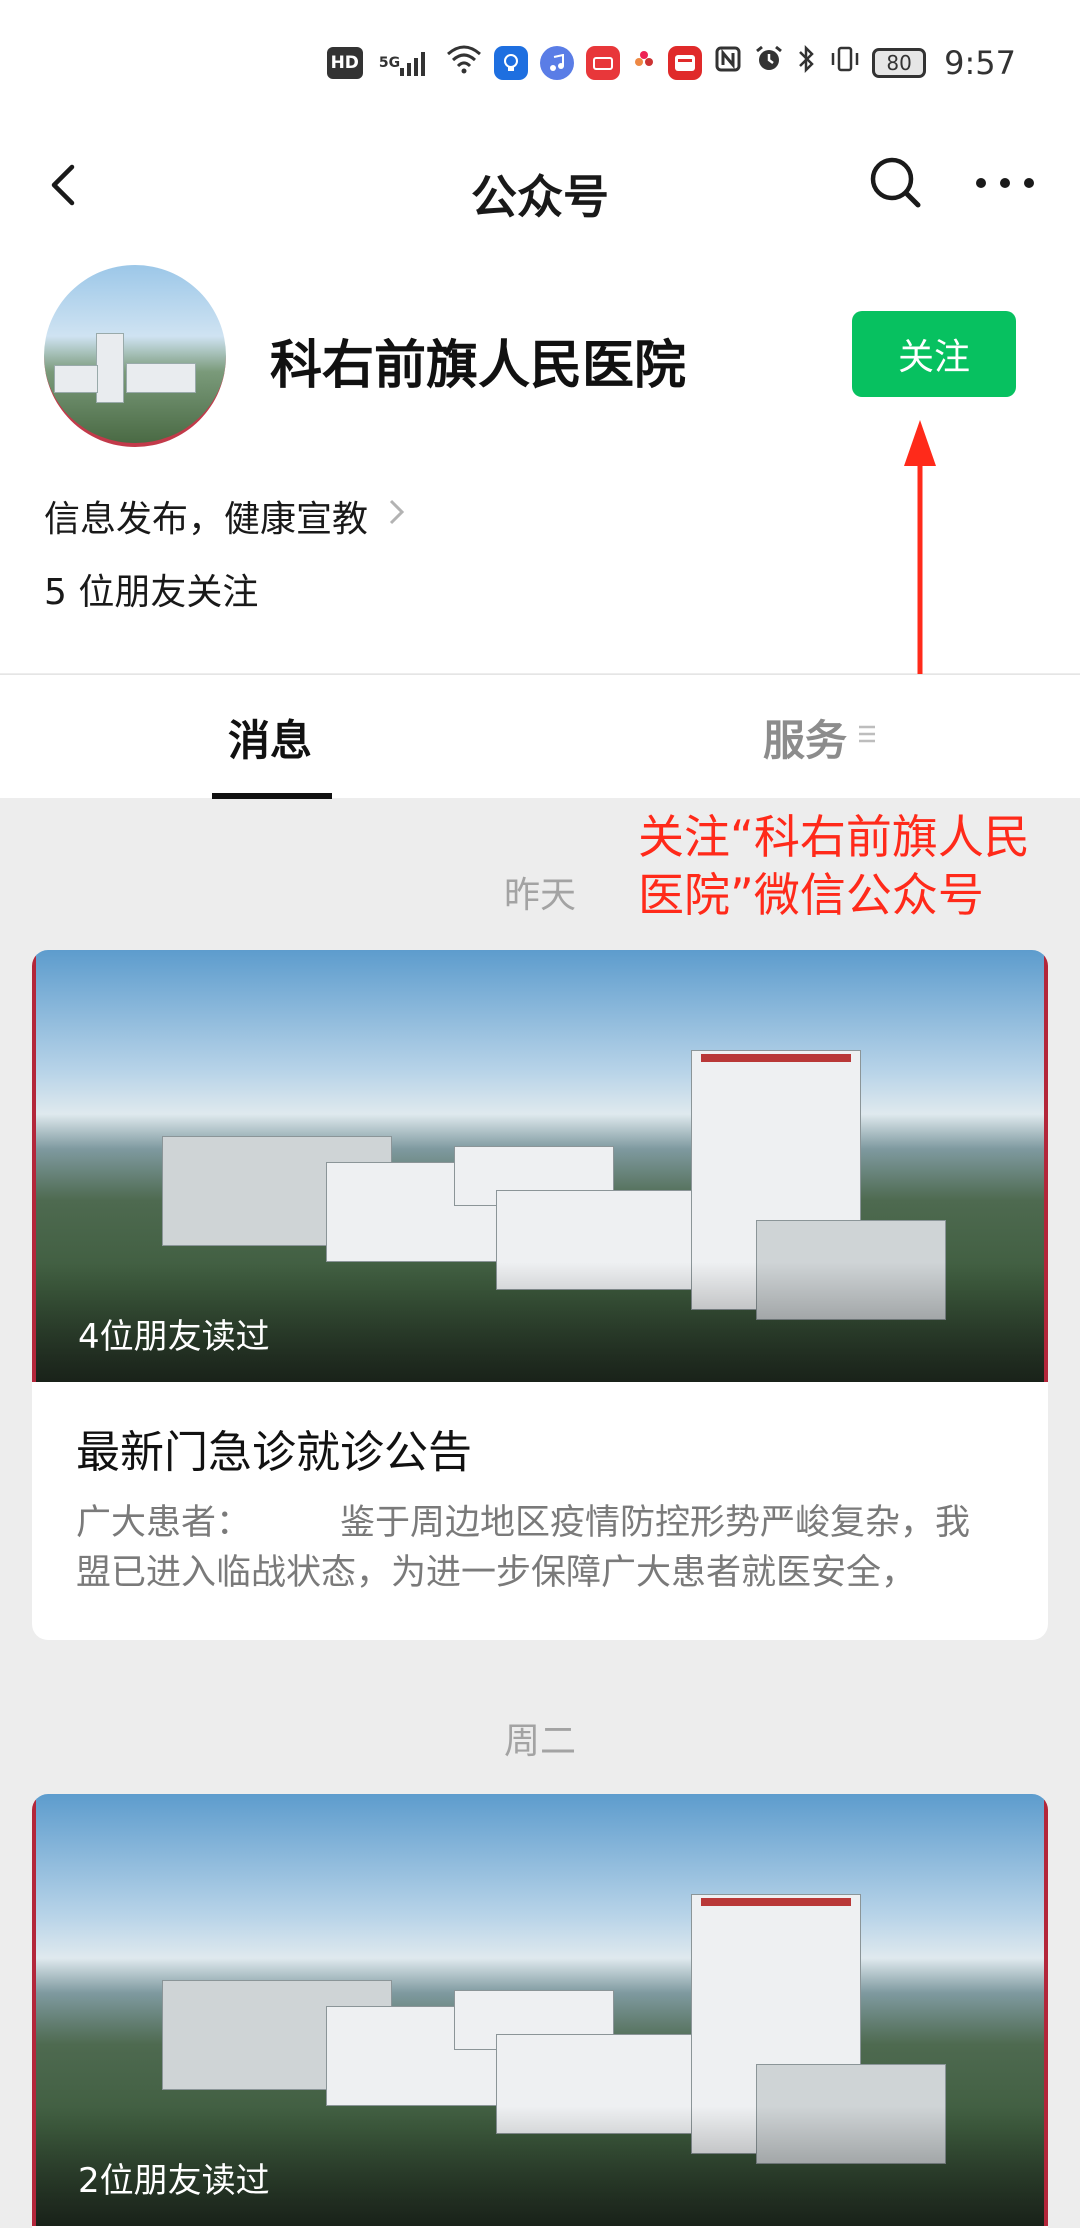  Describe the element at coordinates (540, 736) in the screenshot. I see `tab-bar: 消息 服务` at that location.